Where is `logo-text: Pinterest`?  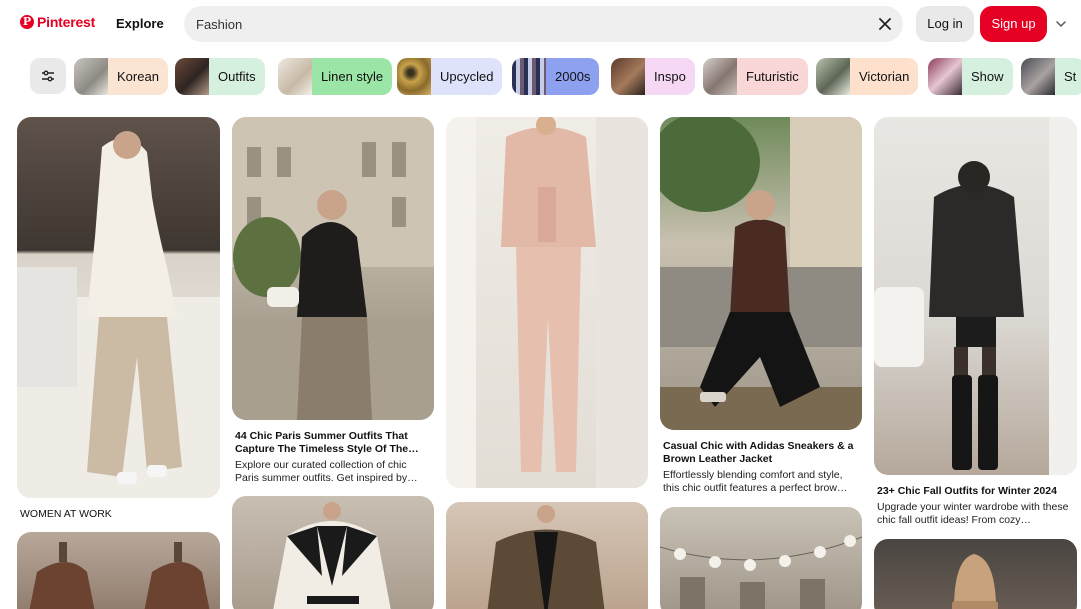 logo-text: Pinterest is located at coordinates (66, 22).